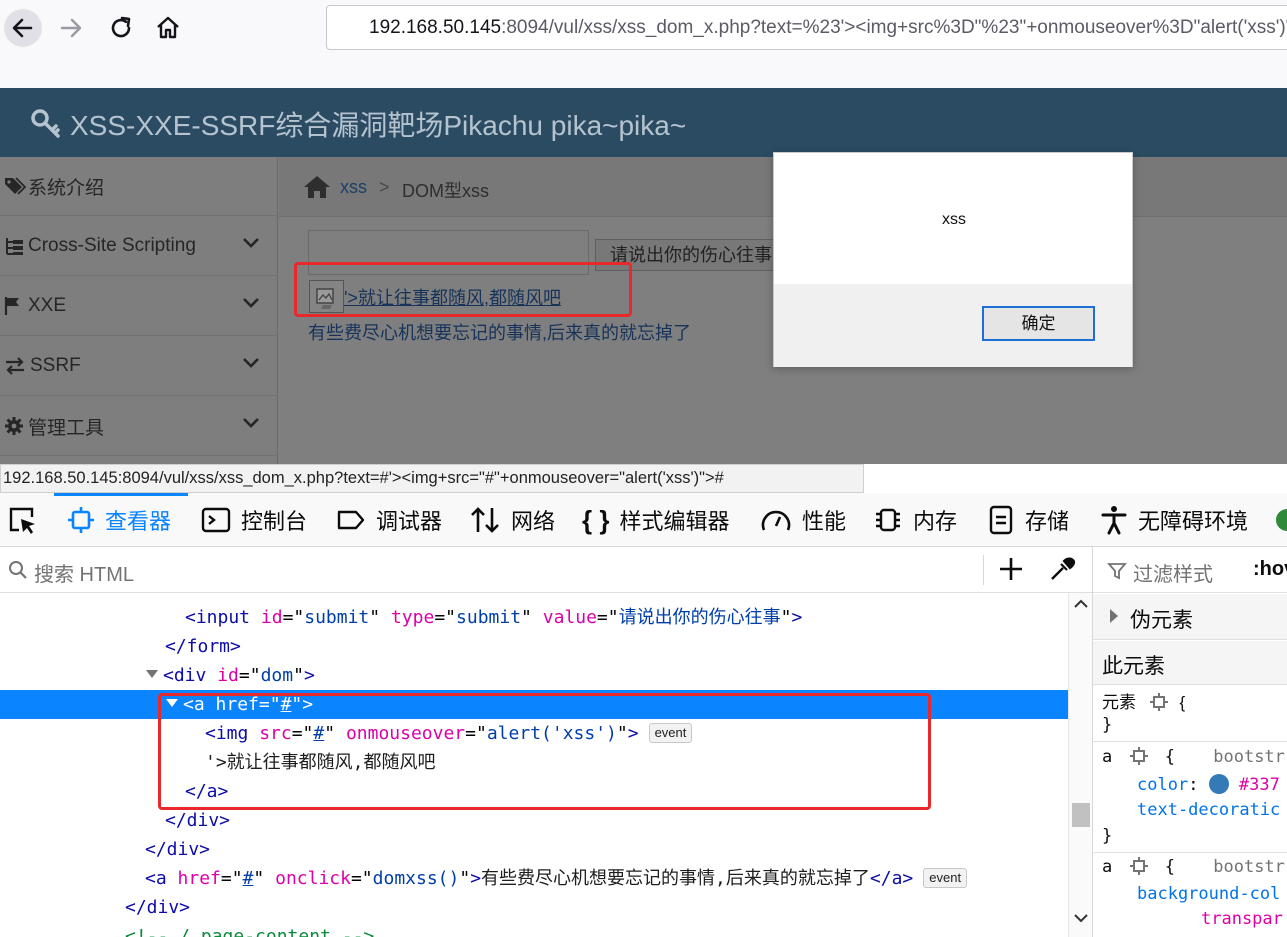 The width and height of the screenshot is (1287, 937). Describe the element at coordinates (378, 124) in the screenshot. I see `site-title: XSS-XXE-SSRF综合漏洞靶场Pikachu pika~pika~` at that location.